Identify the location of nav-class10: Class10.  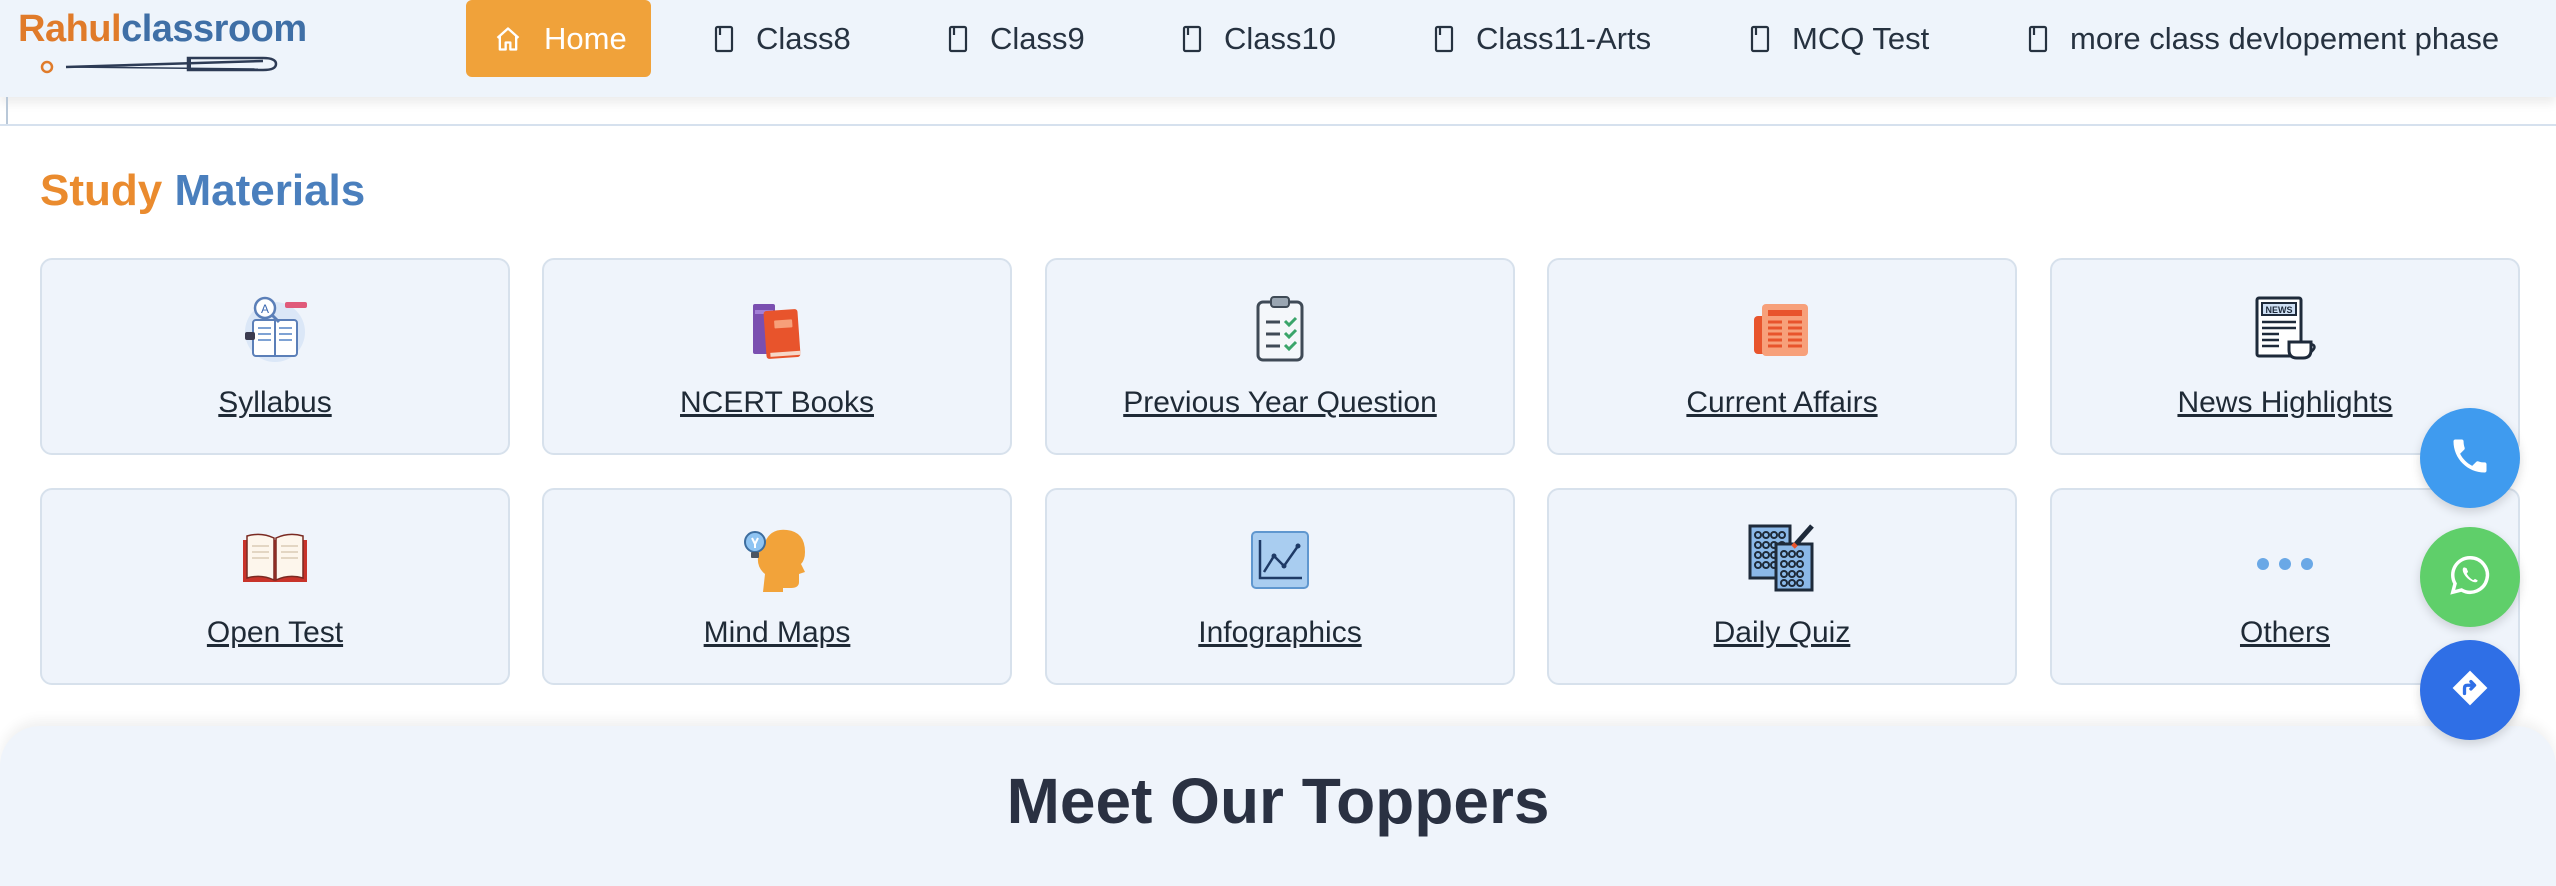
(1259, 38).